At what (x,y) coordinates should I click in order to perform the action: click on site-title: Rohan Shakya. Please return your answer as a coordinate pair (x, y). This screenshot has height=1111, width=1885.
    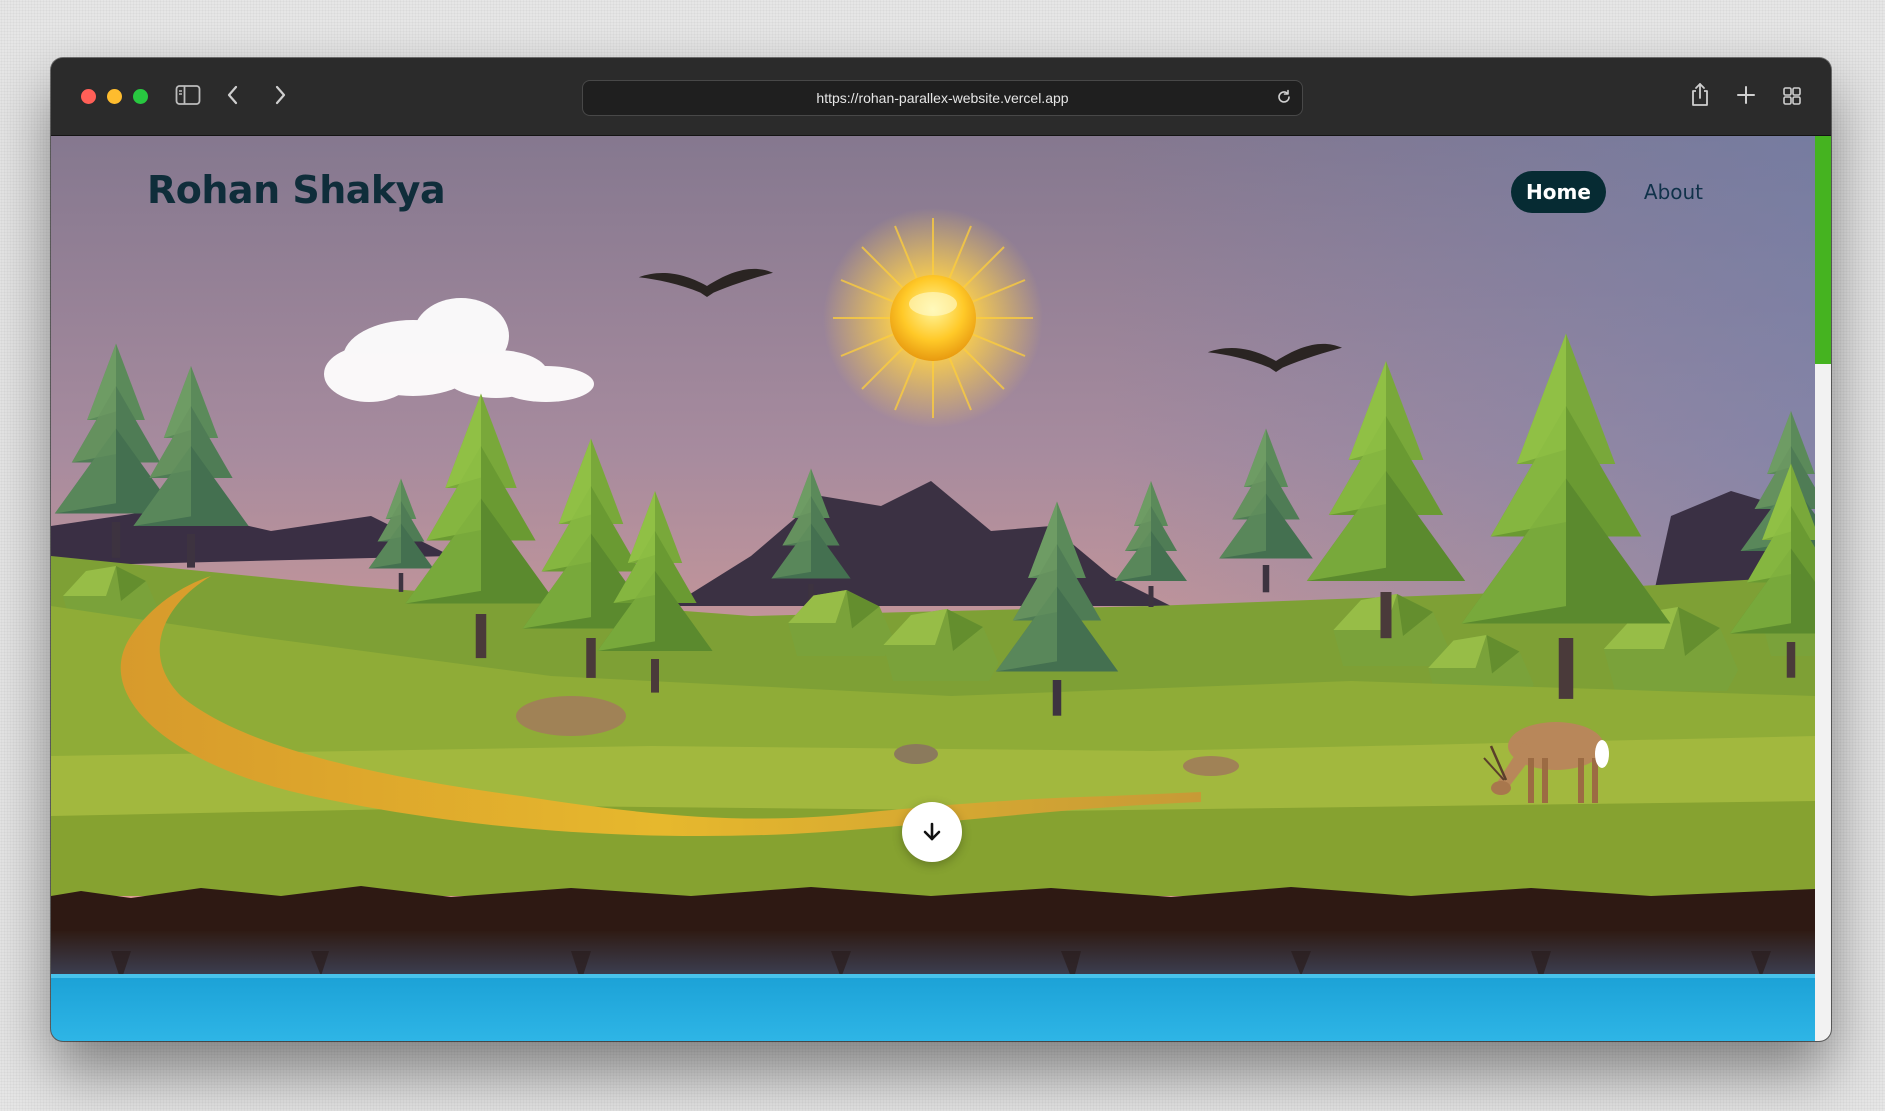
    Looking at the image, I should click on (296, 190).